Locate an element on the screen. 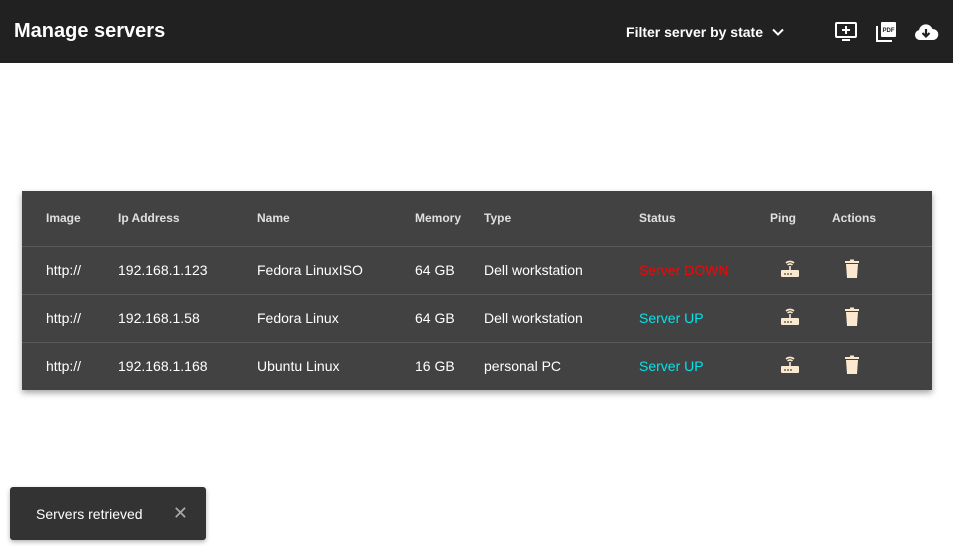 The height and width of the screenshot is (550, 953). close-icon: ✕ is located at coordinates (180, 513).